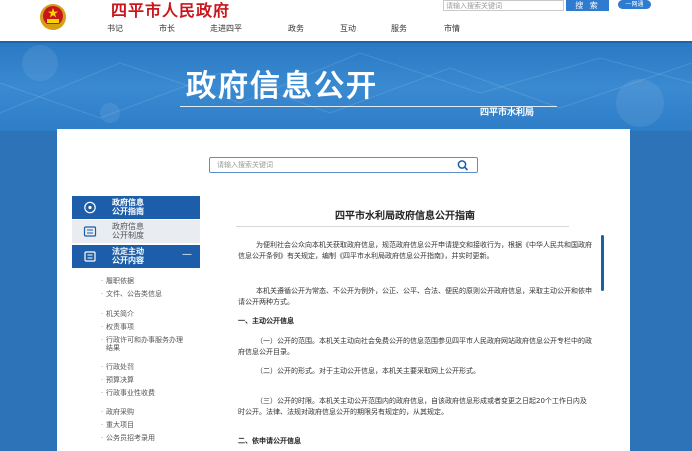 The height and width of the screenshot is (451, 692). I want to click on sidebar-item-powers-duties: 权责事项, so click(143, 327).